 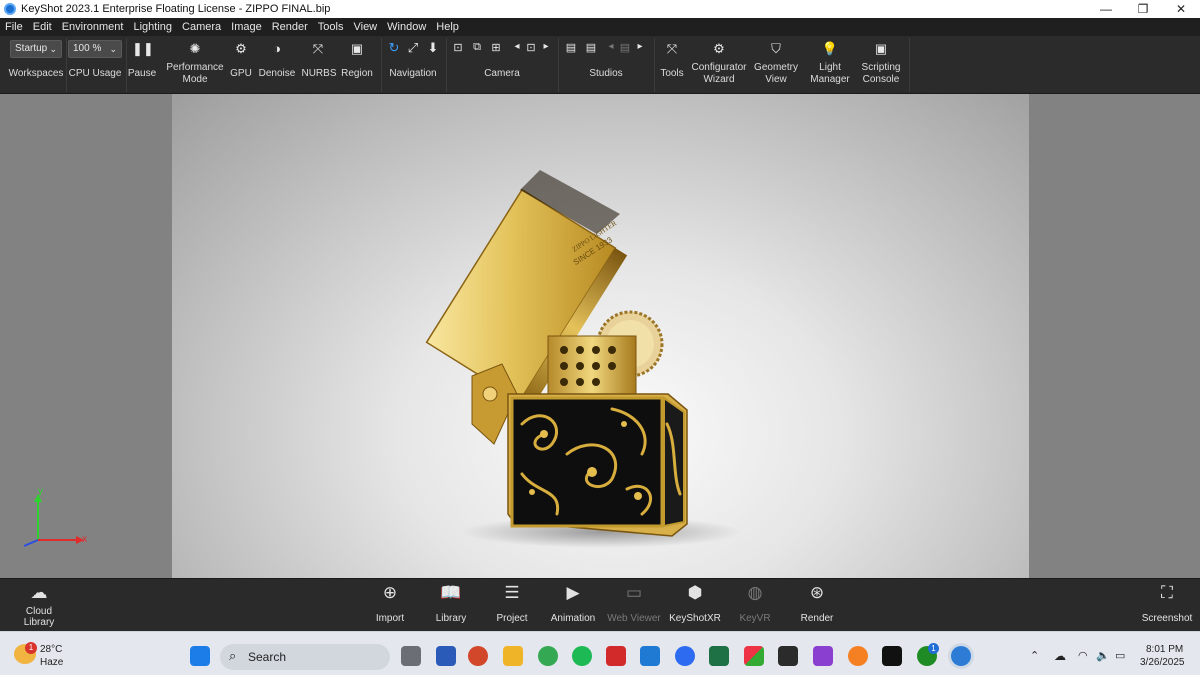 I want to click on next-studio-icon: ▸, so click(x=640, y=46).